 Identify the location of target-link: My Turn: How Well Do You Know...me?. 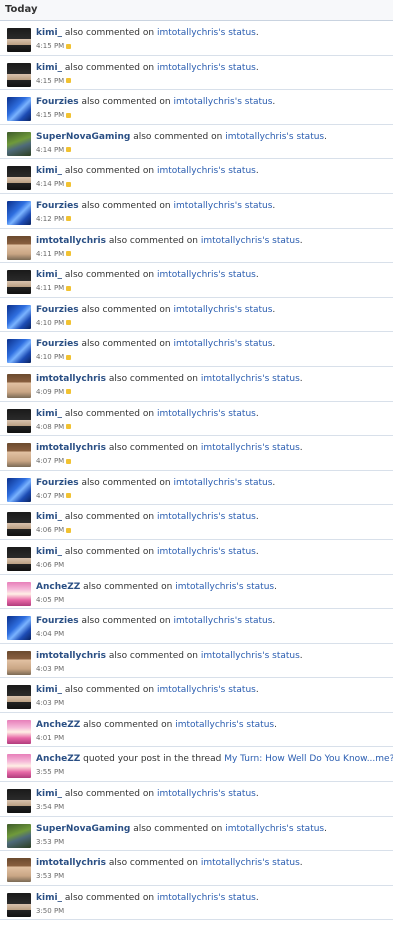
(308, 759).